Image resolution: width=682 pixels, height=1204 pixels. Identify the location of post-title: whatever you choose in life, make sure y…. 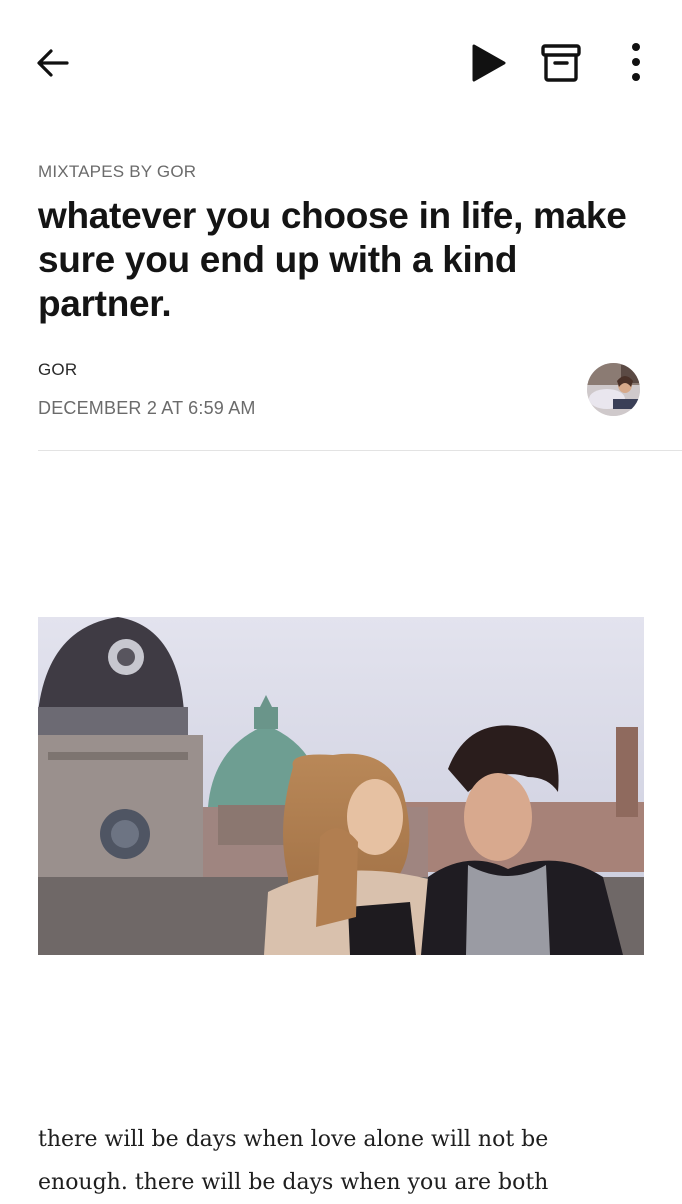
(332, 259).